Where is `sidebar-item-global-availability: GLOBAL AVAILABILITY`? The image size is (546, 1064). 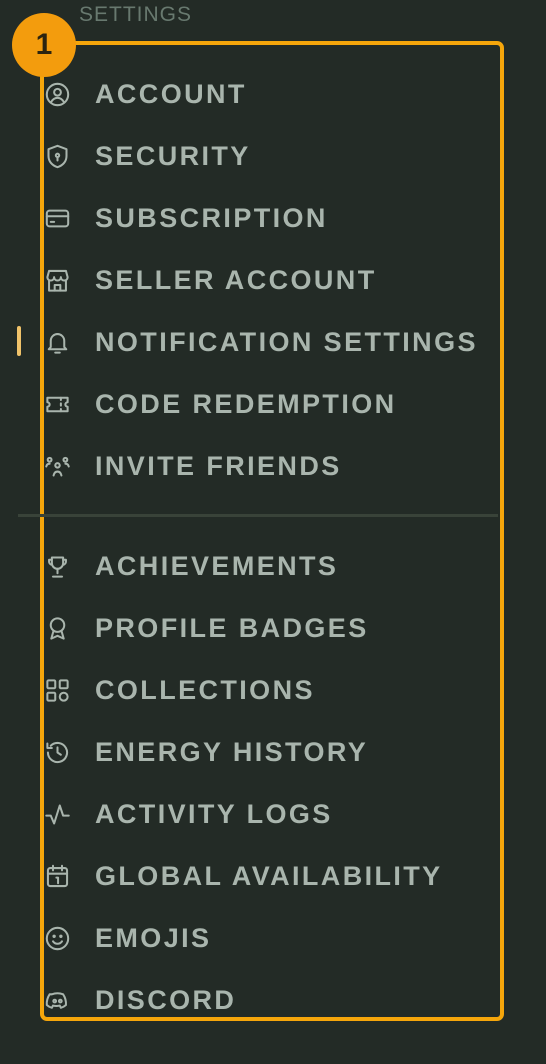 sidebar-item-global-availability: GLOBAL AVAILABILITY is located at coordinates (243, 876).